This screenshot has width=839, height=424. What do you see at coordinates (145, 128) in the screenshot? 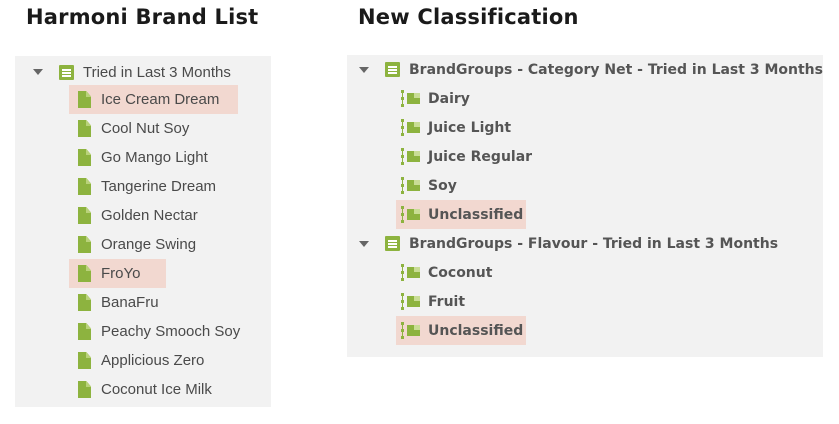
I see `brand-item-label: Cool Nut Soy` at bounding box center [145, 128].